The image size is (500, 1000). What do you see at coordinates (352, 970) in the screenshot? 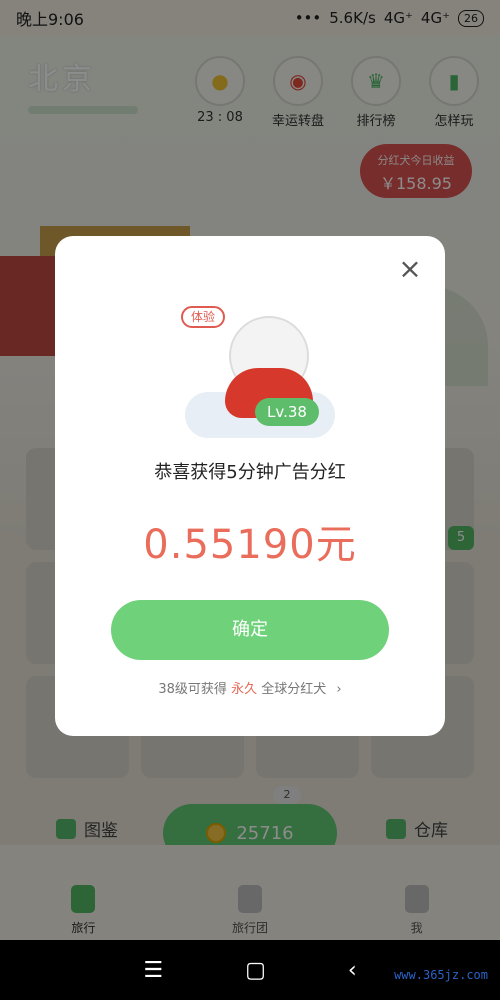
I see `back-icon: ‹` at bounding box center [352, 970].